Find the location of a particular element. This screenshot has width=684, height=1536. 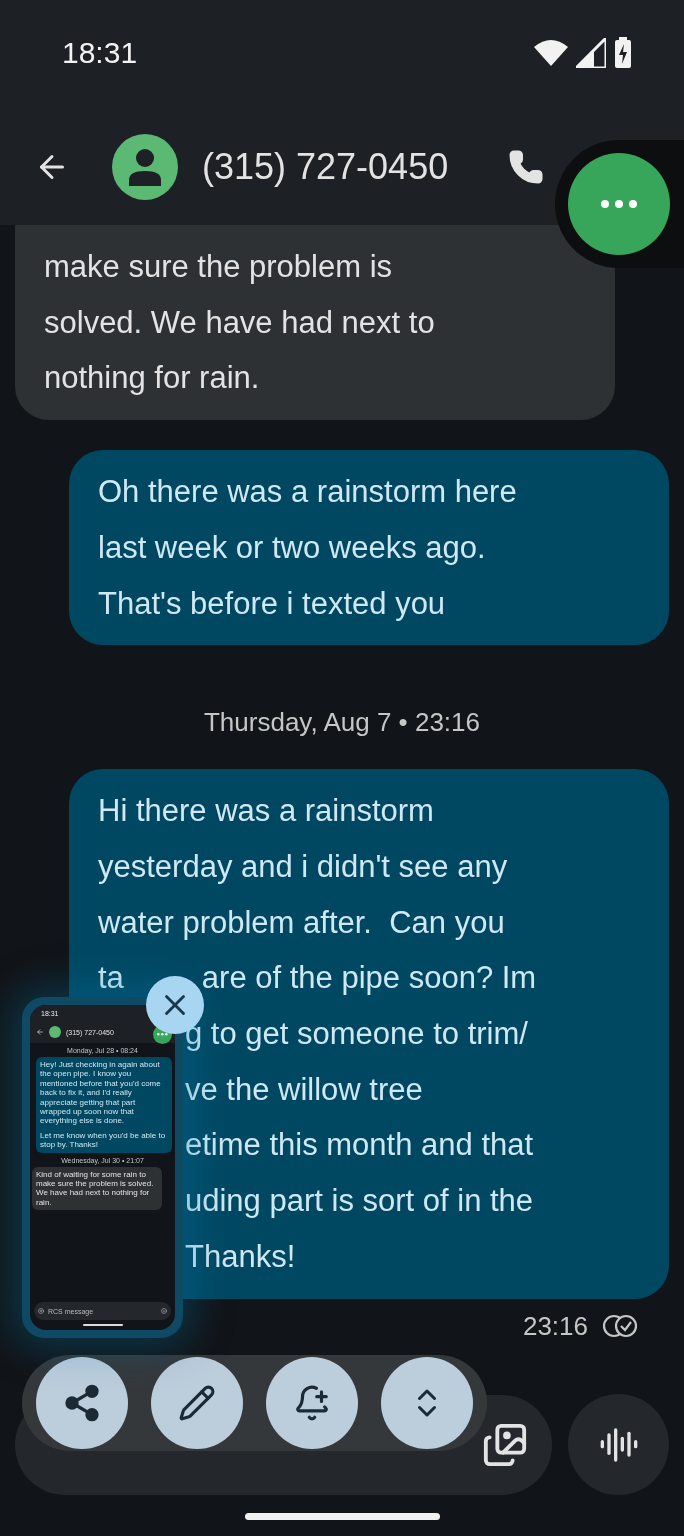

message-text: yesterday and i didn't see any is located at coordinates (303, 866).